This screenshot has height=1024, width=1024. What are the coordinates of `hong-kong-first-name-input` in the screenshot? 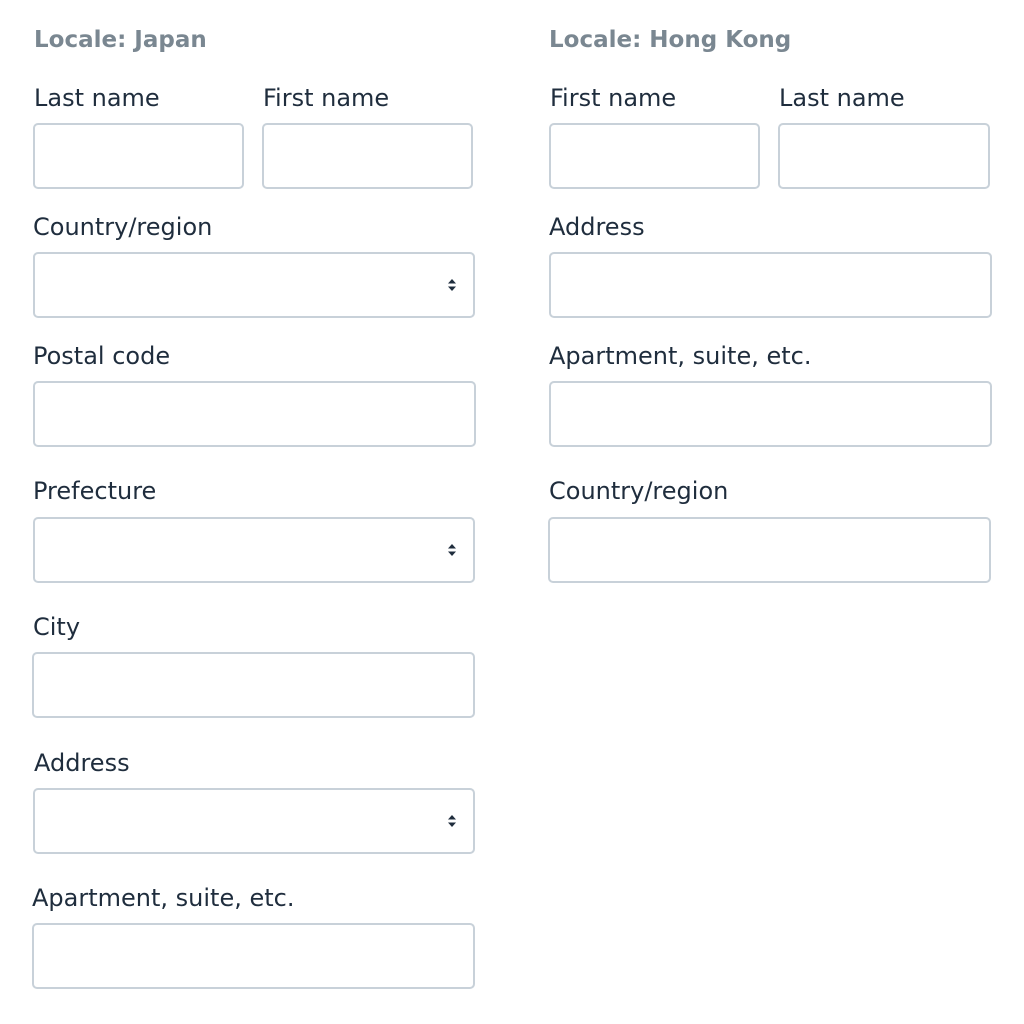 It's located at (654, 156).